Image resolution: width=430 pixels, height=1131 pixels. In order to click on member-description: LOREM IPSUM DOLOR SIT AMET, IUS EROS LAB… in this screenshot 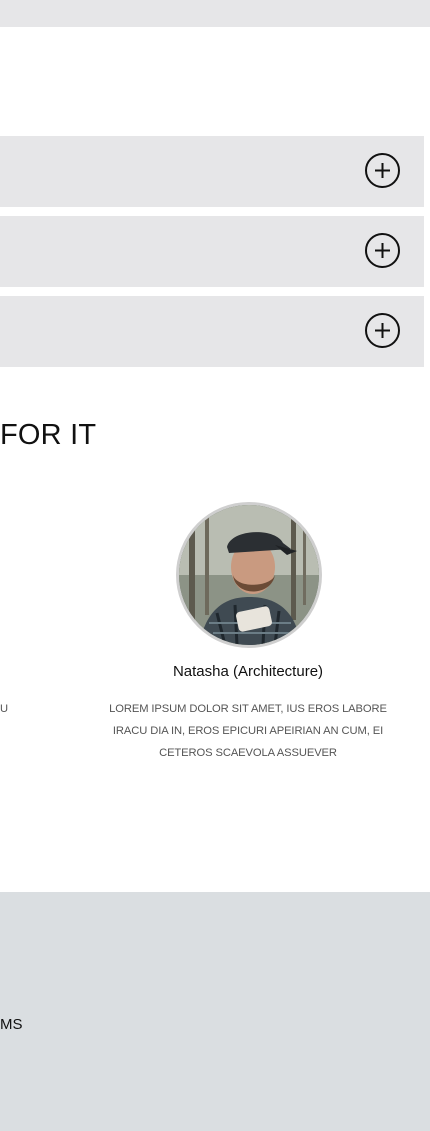, I will do `click(248, 731)`.